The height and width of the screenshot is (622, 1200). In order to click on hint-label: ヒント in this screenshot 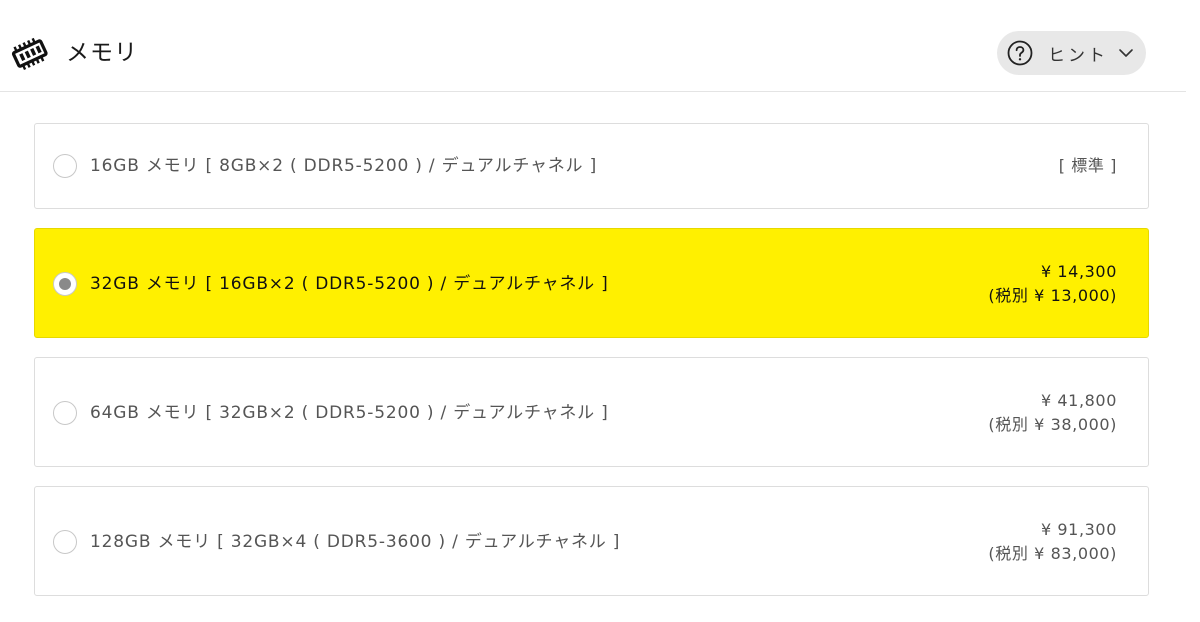, I will do `click(1078, 55)`.